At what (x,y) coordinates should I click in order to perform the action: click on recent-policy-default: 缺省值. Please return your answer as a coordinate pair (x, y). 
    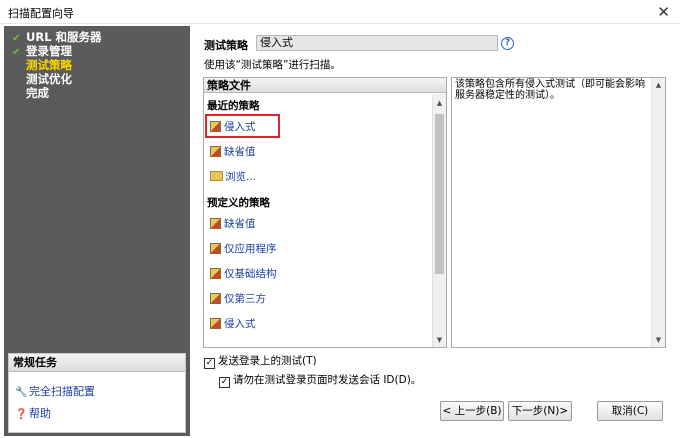
    Looking at the image, I should click on (233, 152).